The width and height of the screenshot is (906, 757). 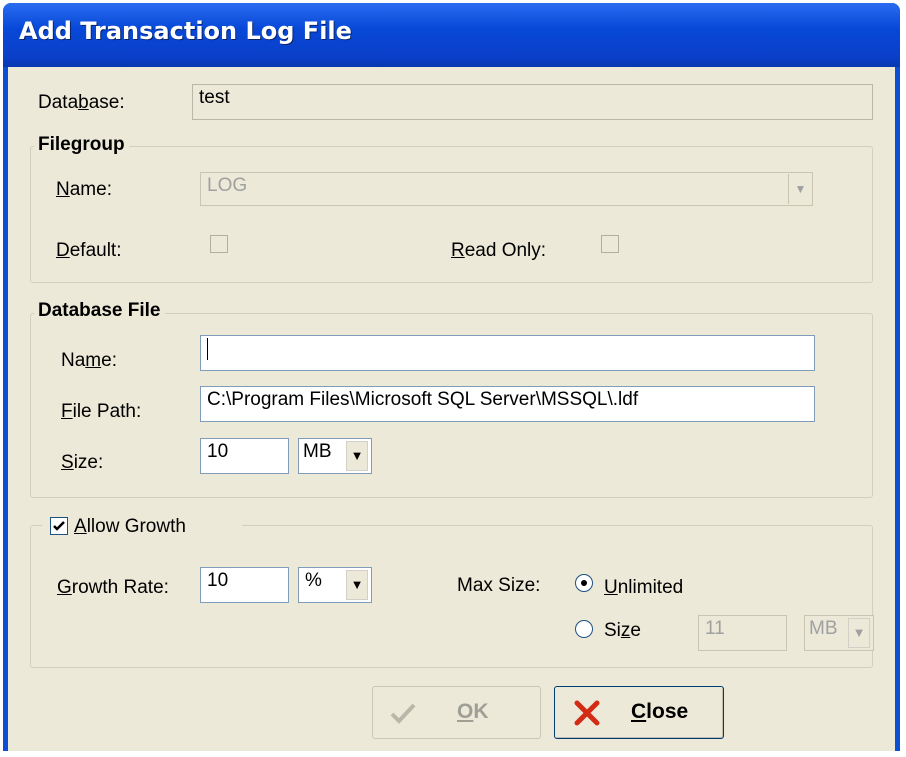 What do you see at coordinates (357, 585) in the screenshot?
I see `growth-rate-unit-dropdown-arrow-icon: ▼` at bounding box center [357, 585].